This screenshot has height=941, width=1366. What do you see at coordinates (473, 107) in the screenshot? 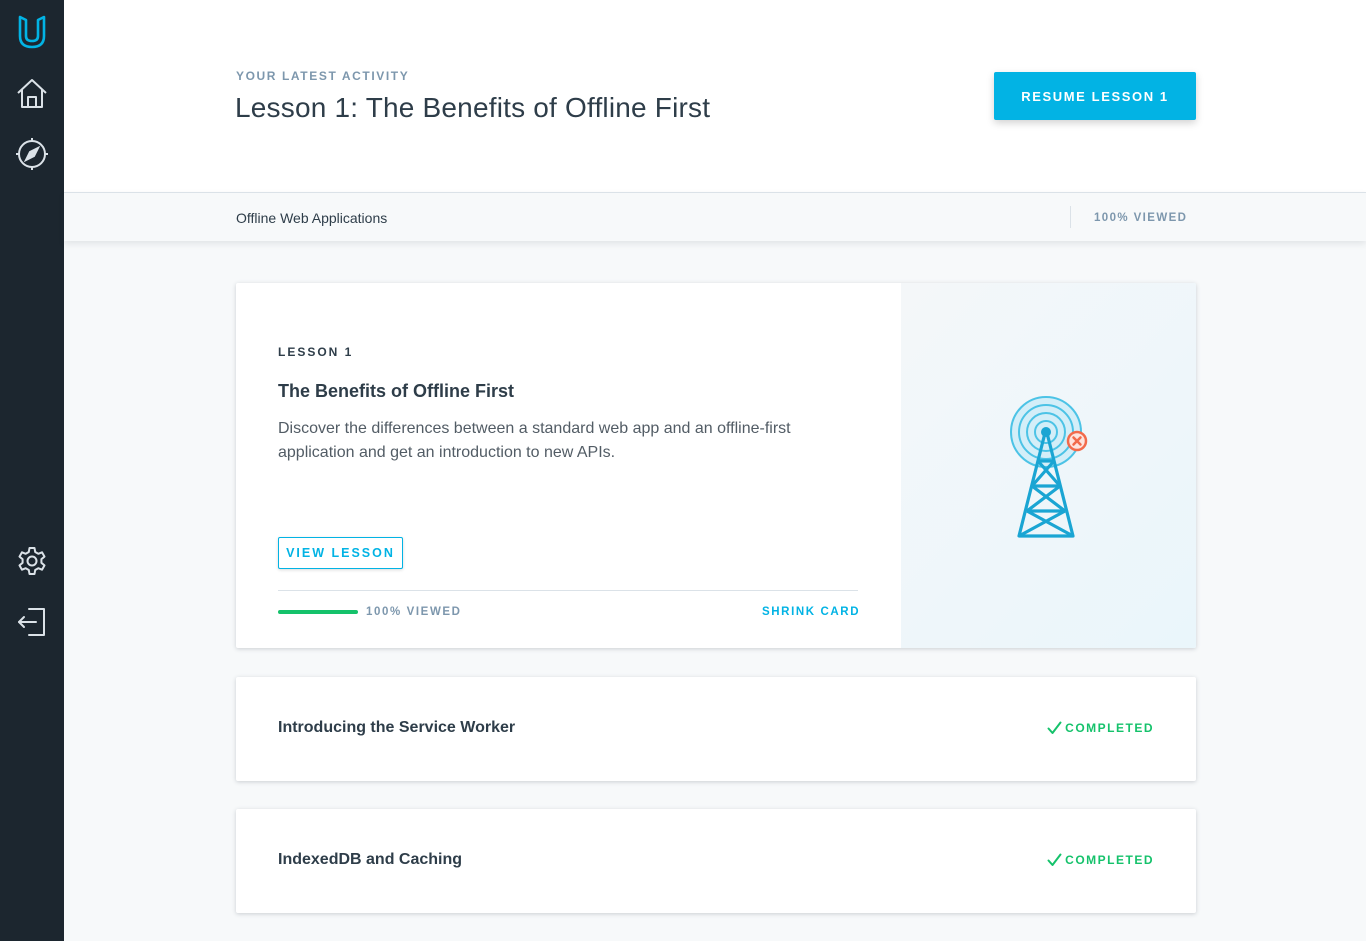
I see `page-title: Lesson 1: The Benefits of Offline First` at bounding box center [473, 107].